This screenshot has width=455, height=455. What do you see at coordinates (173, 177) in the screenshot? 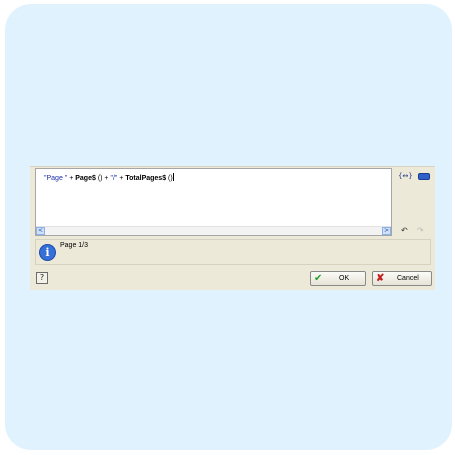
I see `text-caret` at bounding box center [173, 177].